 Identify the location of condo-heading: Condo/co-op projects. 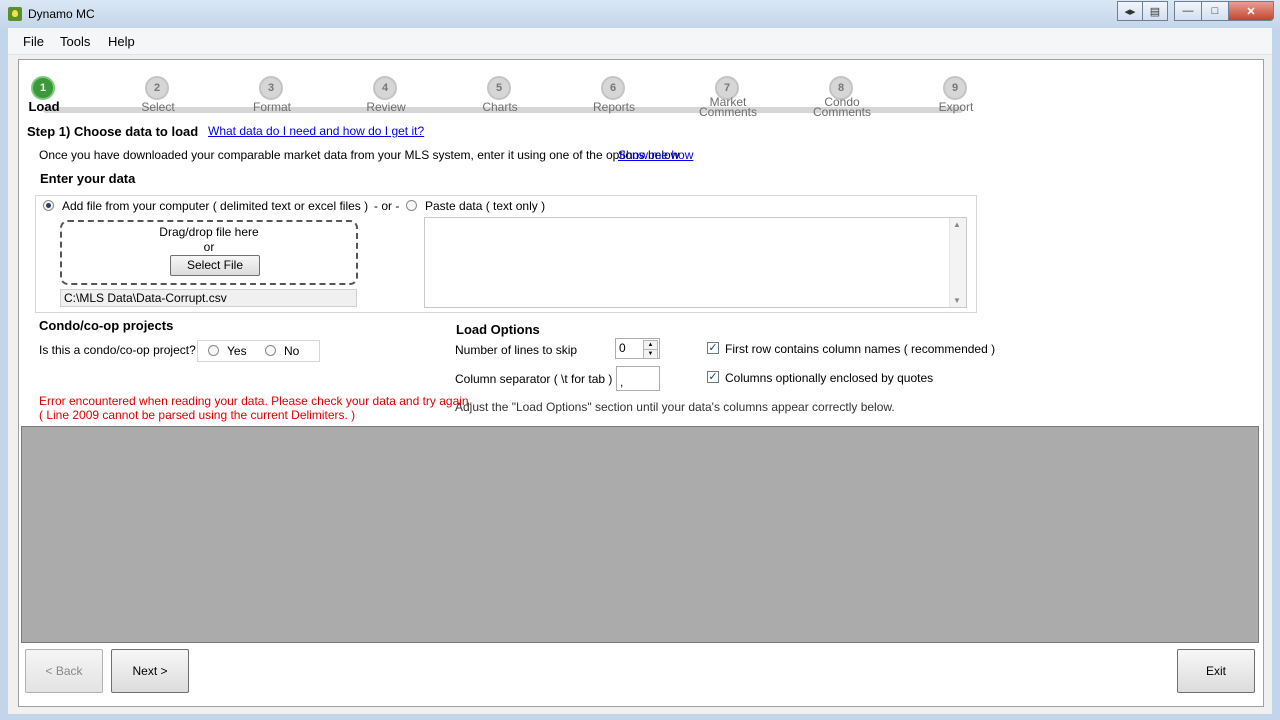
(106, 325).